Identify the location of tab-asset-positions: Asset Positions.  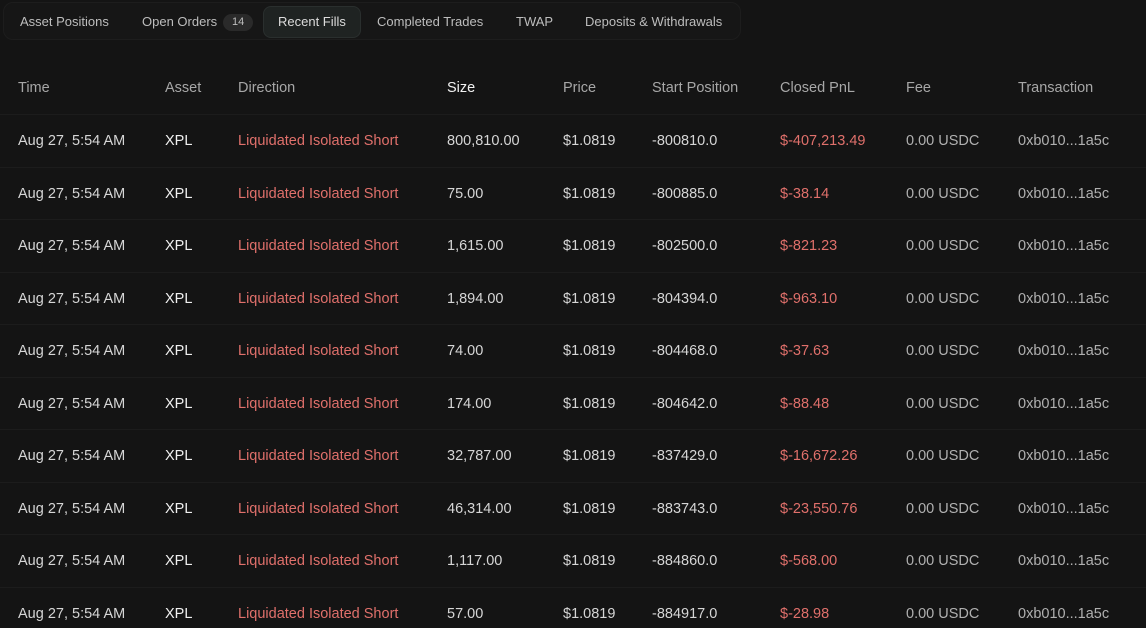
(64, 22).